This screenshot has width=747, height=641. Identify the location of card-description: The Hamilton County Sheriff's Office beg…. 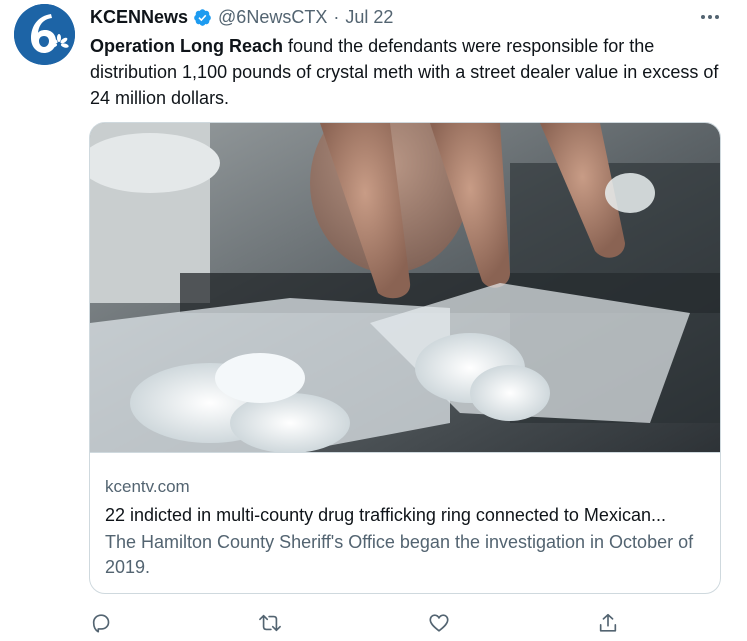
(399, 554).